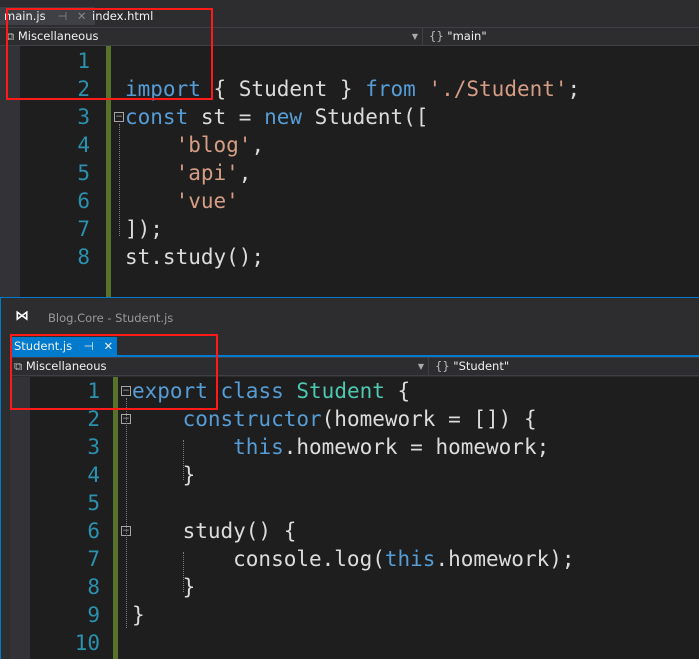 The height and width of the screenshot is (659, 699). I want to click on code-token: import, so click(163, 89).